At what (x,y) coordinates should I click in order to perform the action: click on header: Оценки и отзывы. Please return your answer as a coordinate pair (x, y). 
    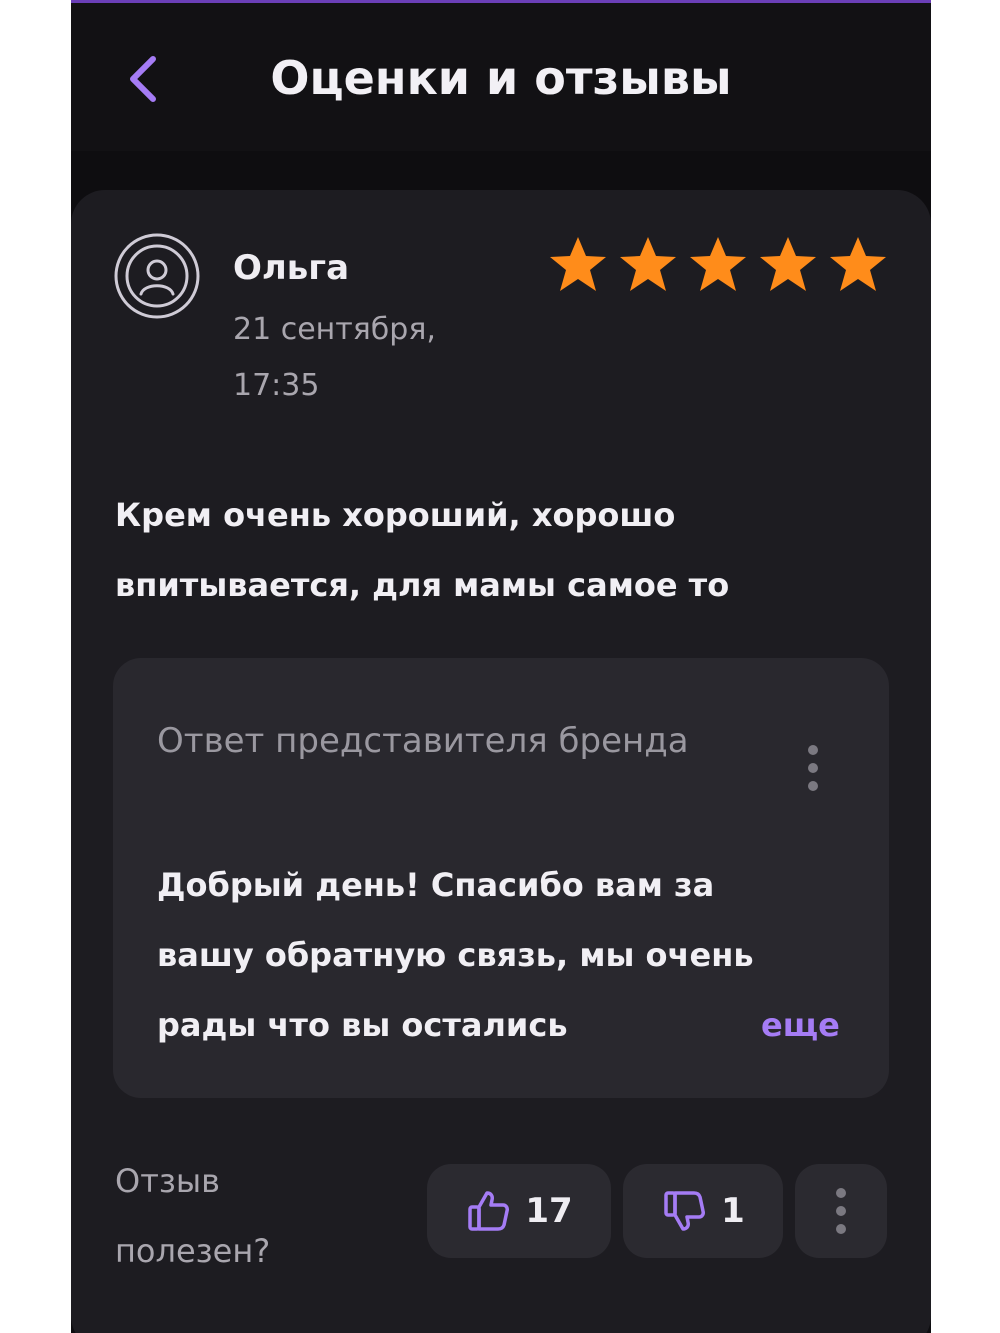
    Looking at the image, I should click on (501, 77).